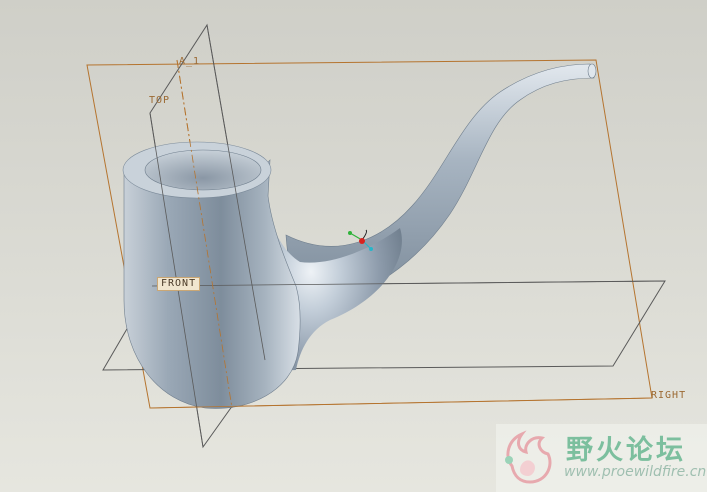 Image resolution: width=707 pixels, height=492 pixels. Describe the element at coordinates (592, 71) in the screenshot. I see `pipe-mouthpiece` at that location.